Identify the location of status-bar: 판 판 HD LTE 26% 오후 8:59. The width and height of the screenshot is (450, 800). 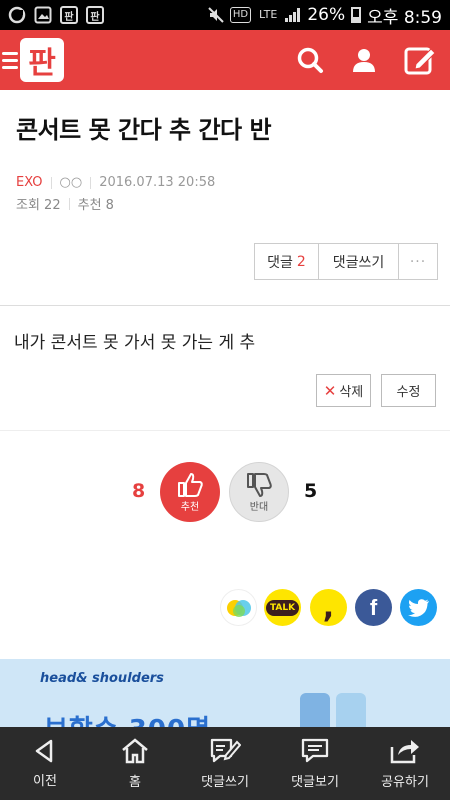
(225, 15).